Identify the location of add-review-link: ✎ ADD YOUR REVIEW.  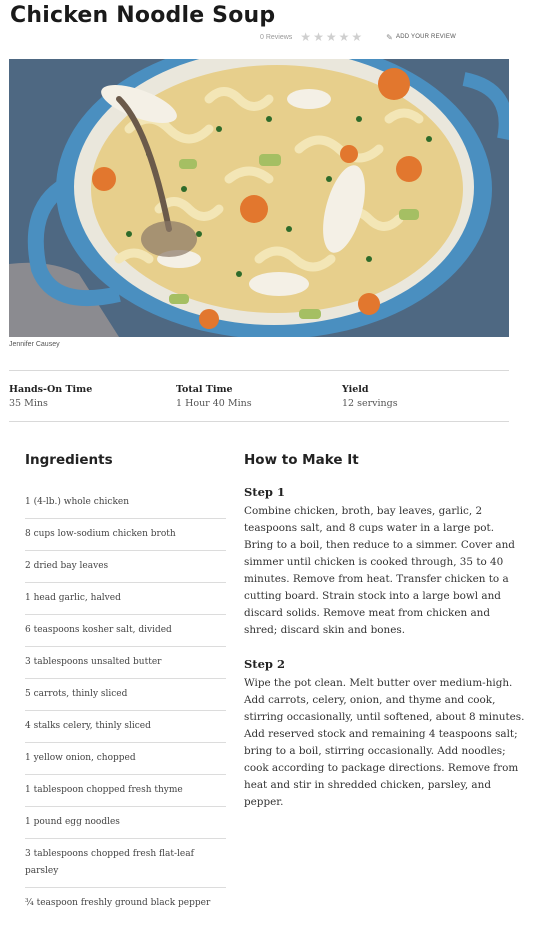
(421, 37).